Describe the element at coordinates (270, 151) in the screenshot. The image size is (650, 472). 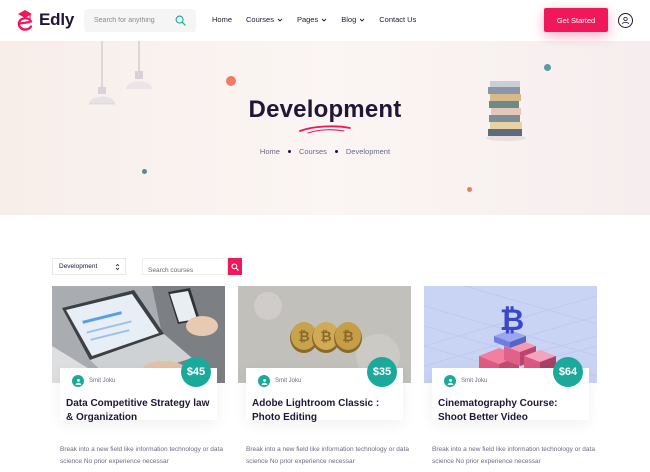
I see `breadcrumb-home: Home` at that location.